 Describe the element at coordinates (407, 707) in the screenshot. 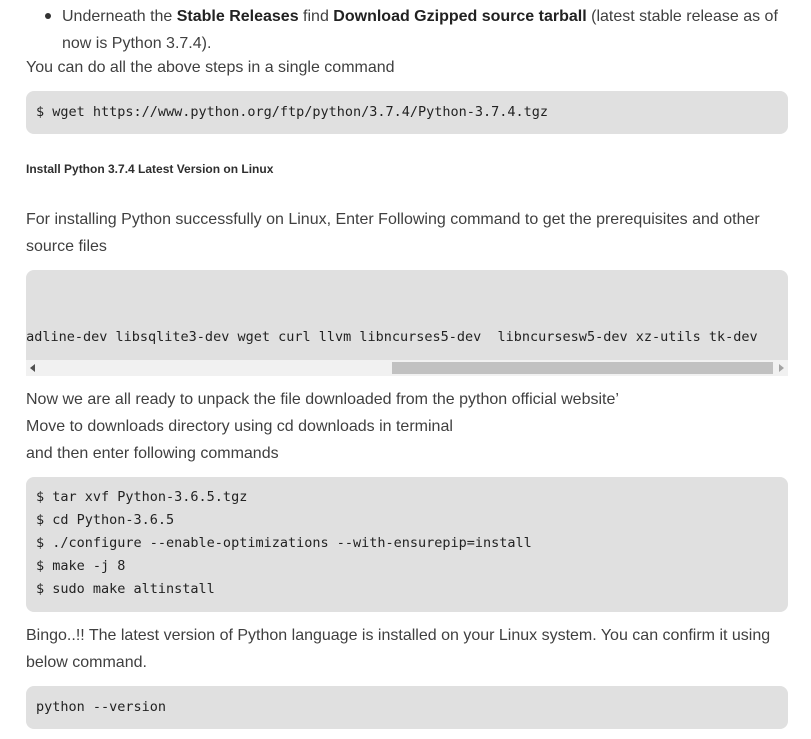

I see `version-code-block: python --version` at that location.